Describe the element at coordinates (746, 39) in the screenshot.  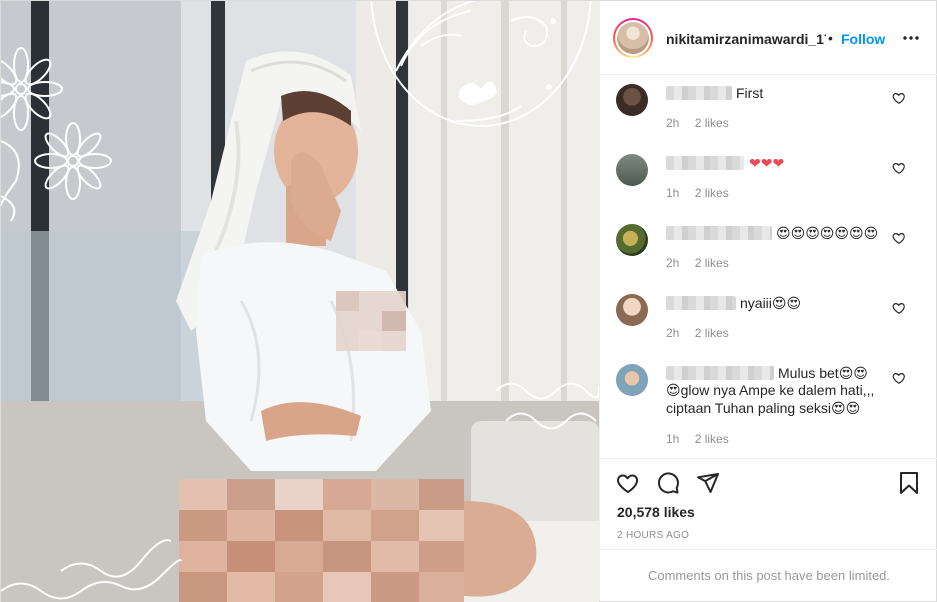
I see `author-username: nikitamirzanimawardi_172` at that location.